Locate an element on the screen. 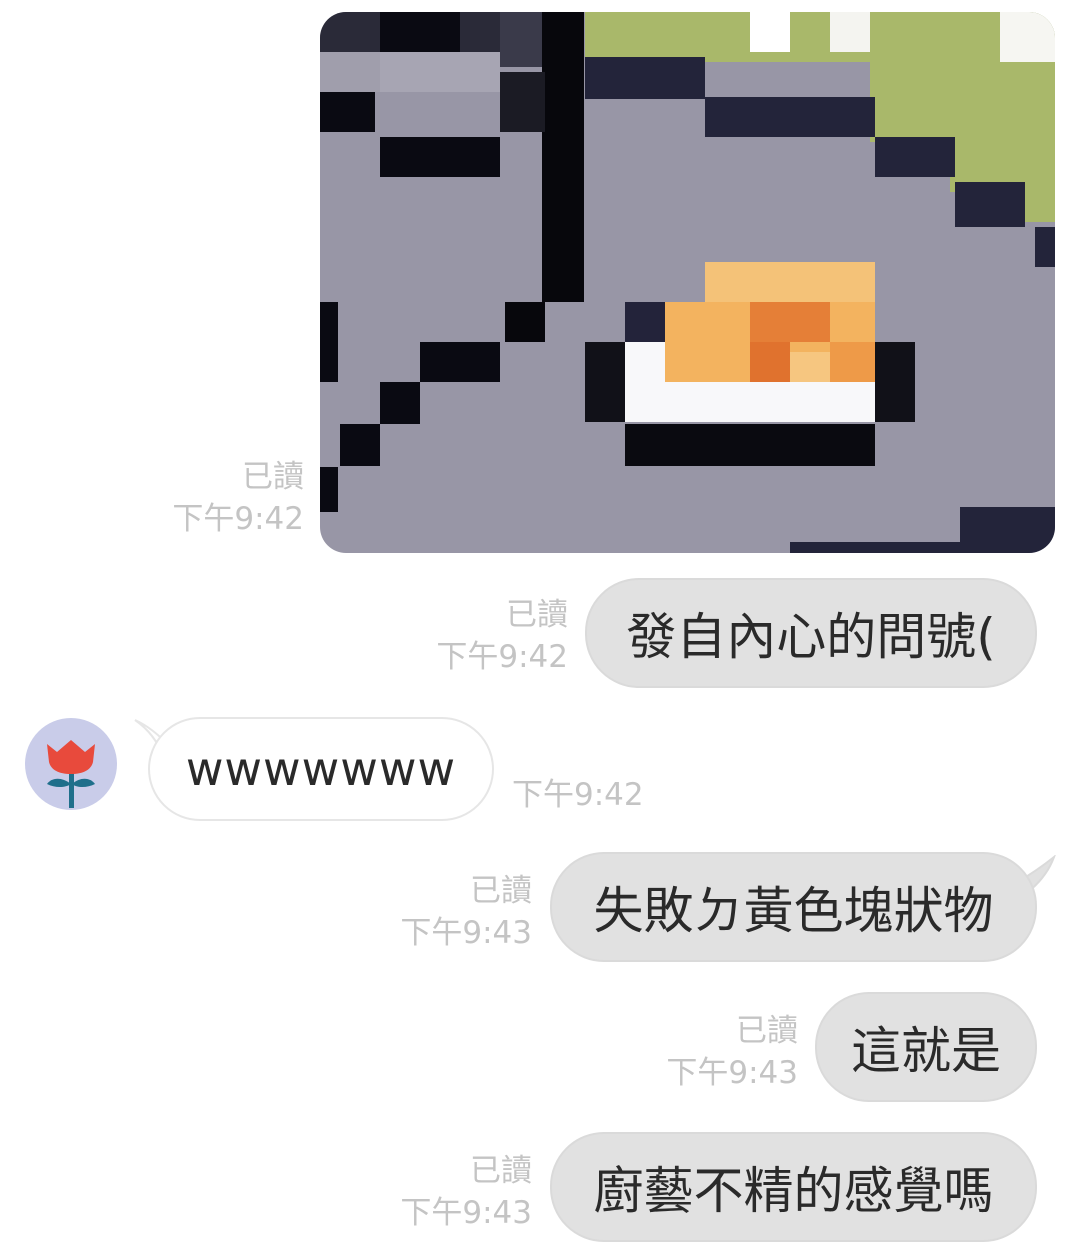 The width and height of the screenshot is (1080, 1260). tulip-icon is located at coordinates (71, 774).